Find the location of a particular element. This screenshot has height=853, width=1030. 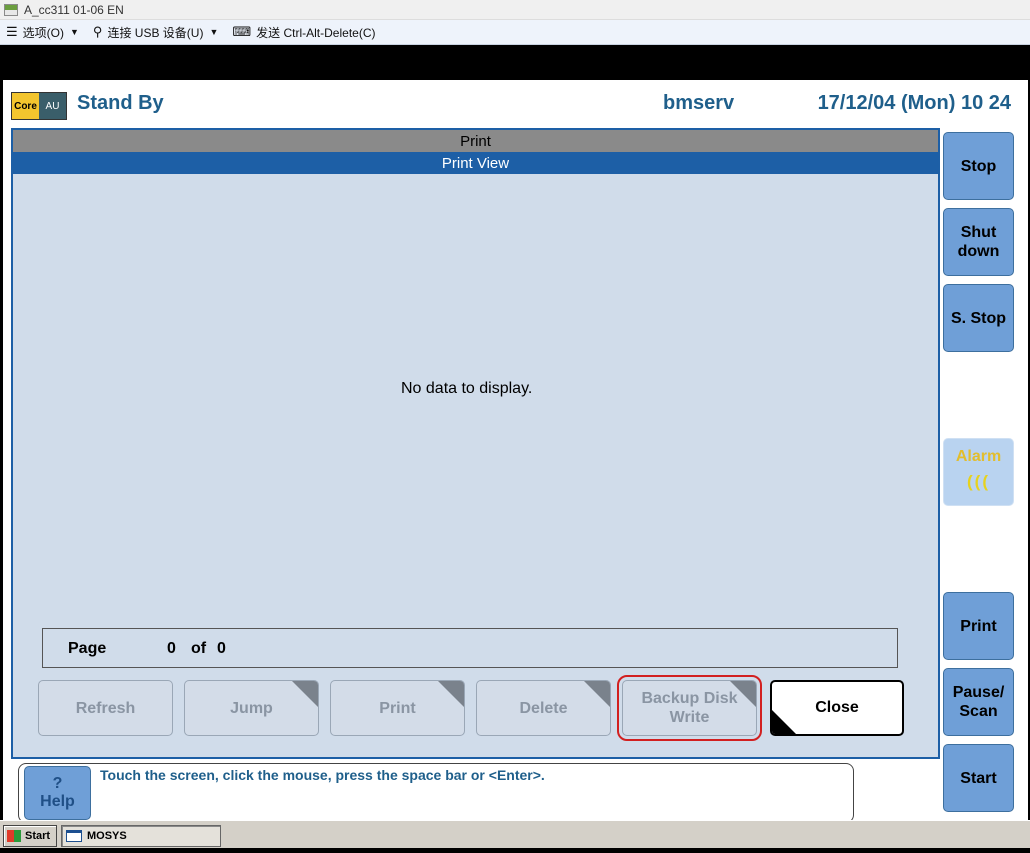

menu-usb-label: 连接 USB 设备(U) is located at coordinates (155, 32).